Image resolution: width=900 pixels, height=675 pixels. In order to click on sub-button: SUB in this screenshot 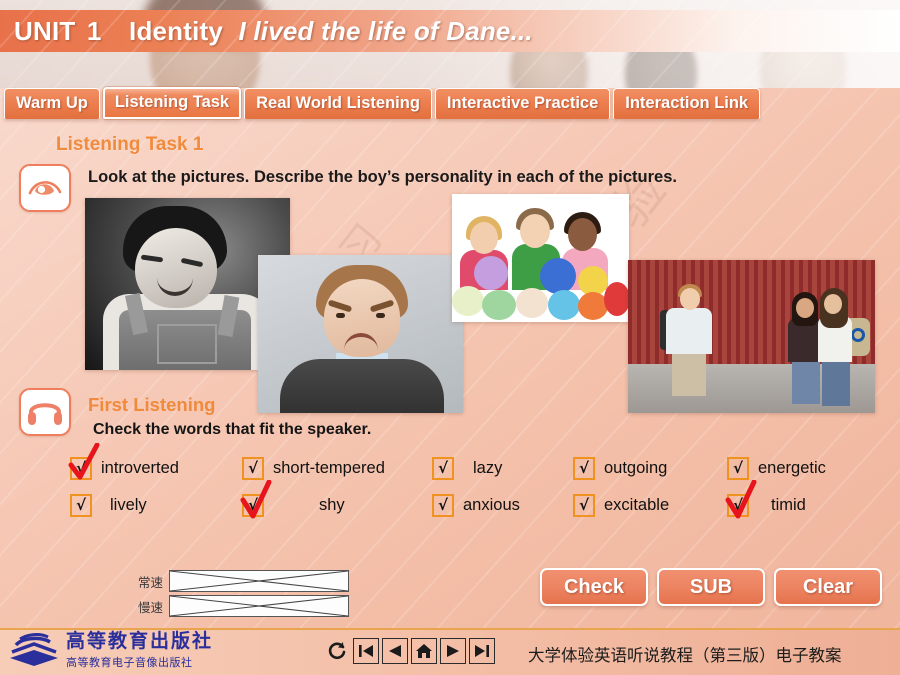, I will do `click(711, 587)`.